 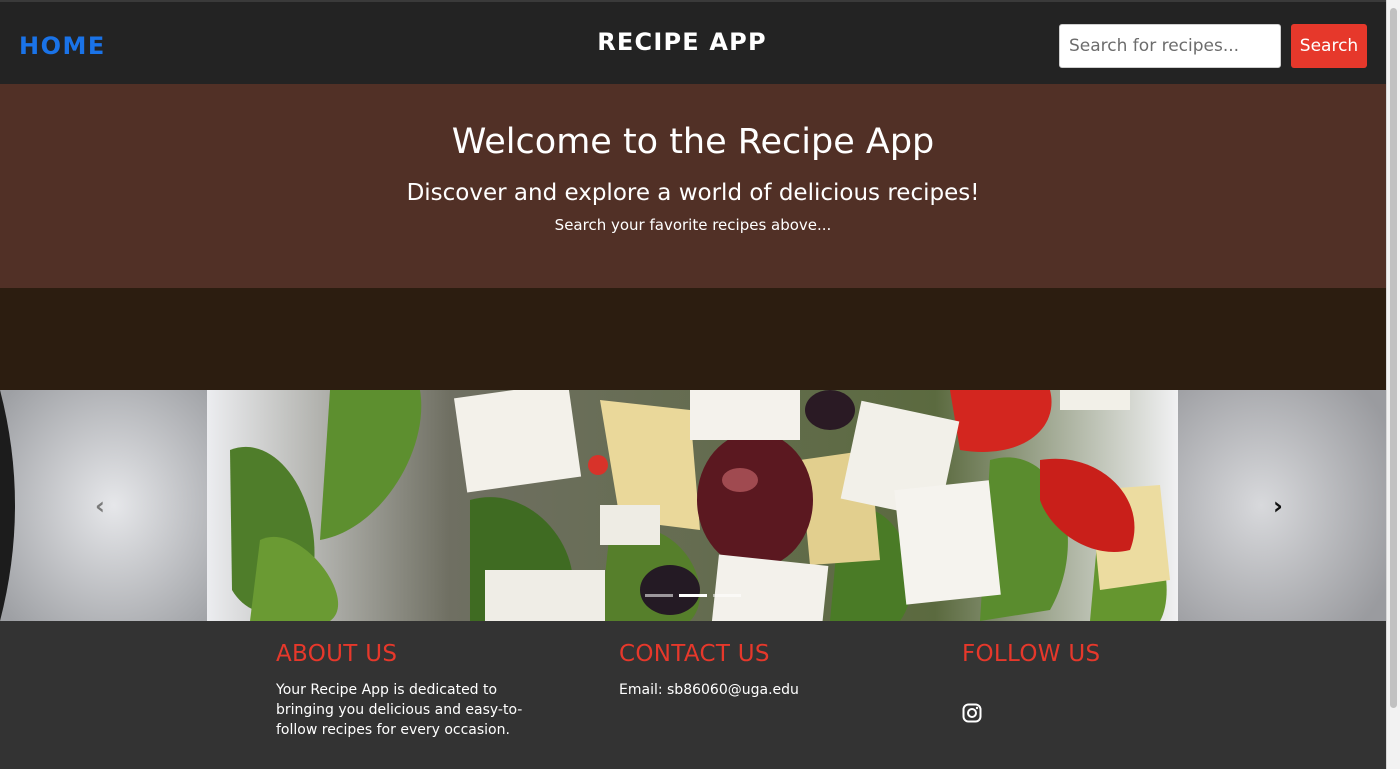 I want to click on hero-title: Welcome to the Recipe App, so click(x=693, y=142).